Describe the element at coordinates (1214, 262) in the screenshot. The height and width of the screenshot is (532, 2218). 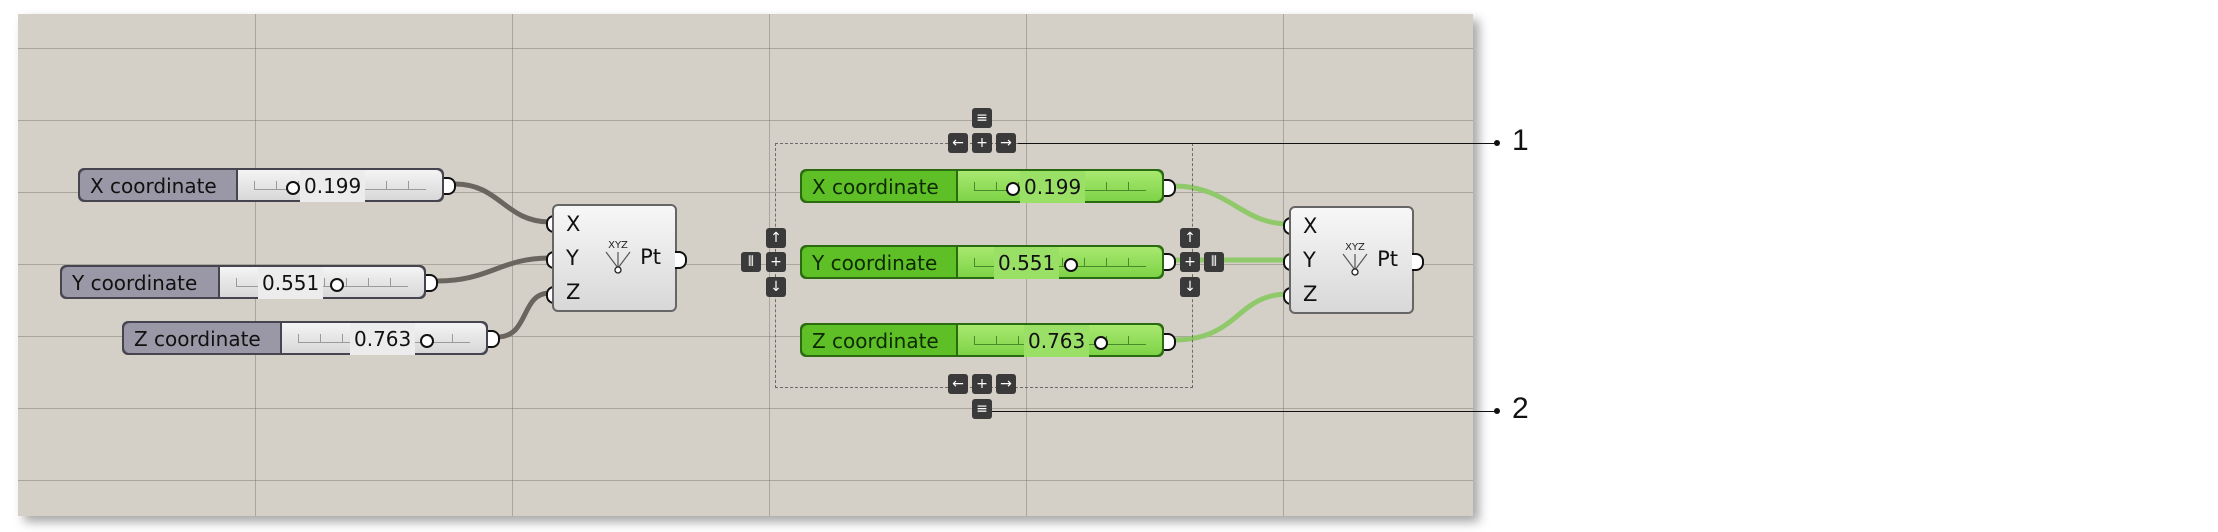
I see `align-right-icon: ⦀` at that location.